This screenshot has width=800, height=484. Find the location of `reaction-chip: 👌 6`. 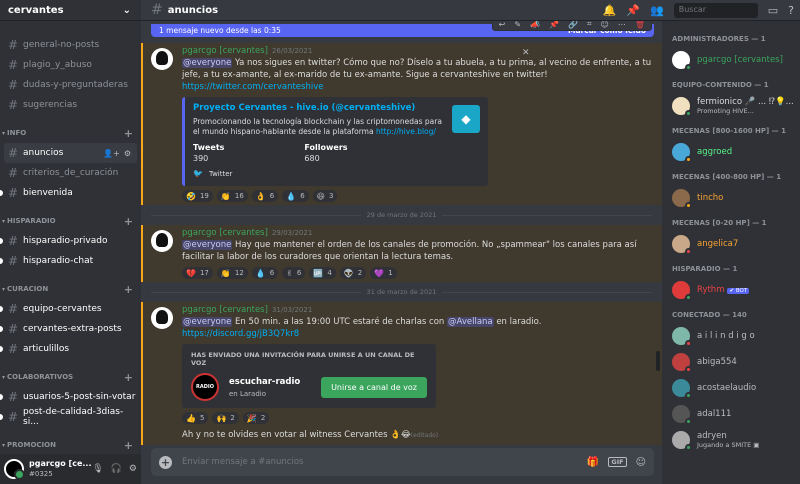

reaction-chip: 👌 6 is located at coordinates (265, 196).